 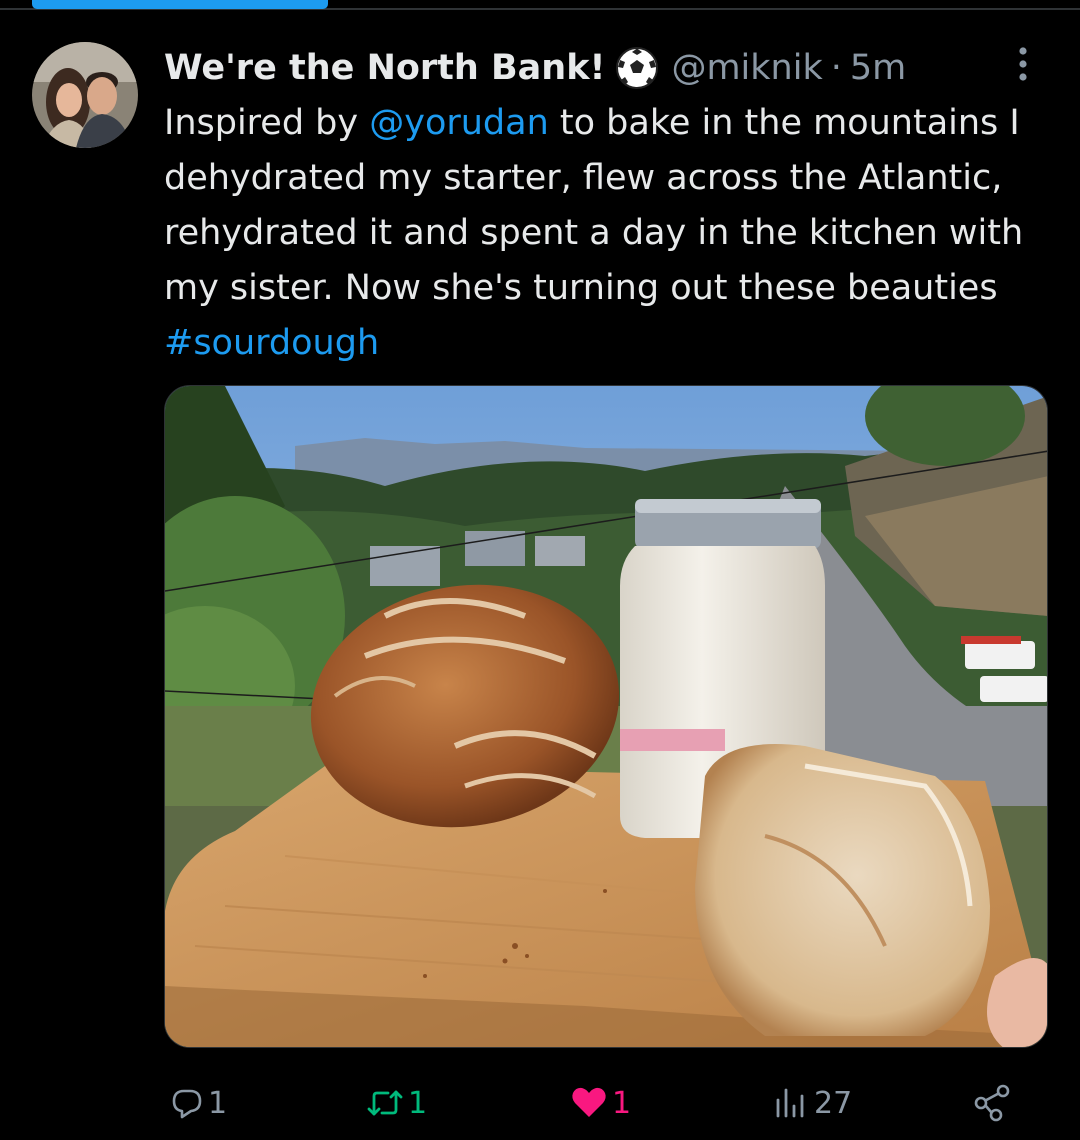 I want to click on timestamp: 5m, so click(x=878, y=68).